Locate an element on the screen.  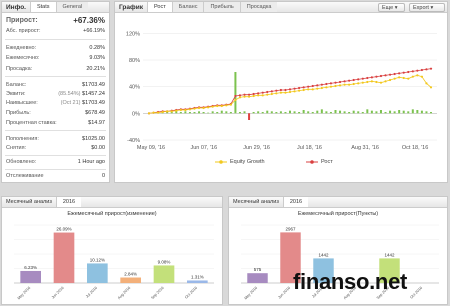
tab-stats: Stats is located at coordinates (42, 7).